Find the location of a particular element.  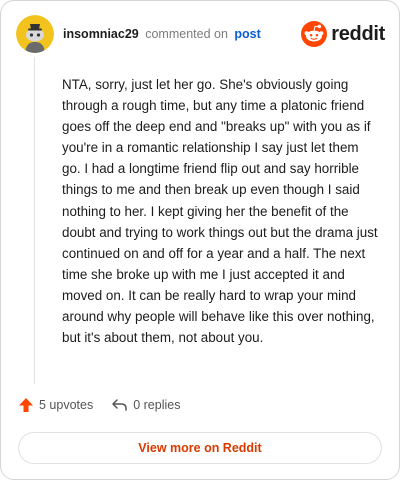

comment-meta: insomniac29 commented on post is located at coordinates (162, 34).